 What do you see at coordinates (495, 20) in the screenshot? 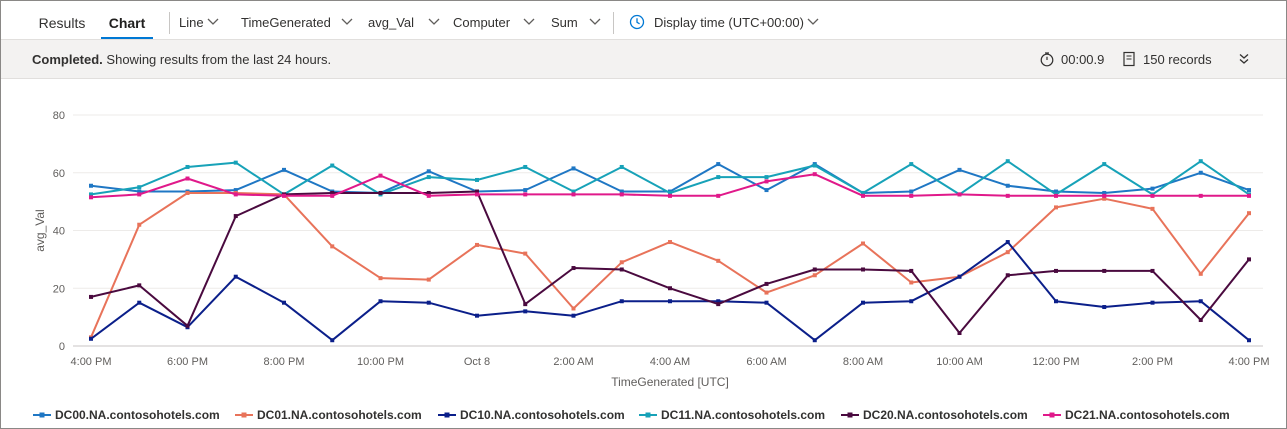
I see `split-by-dropdown: Computer` at bounding box center [495, 20].